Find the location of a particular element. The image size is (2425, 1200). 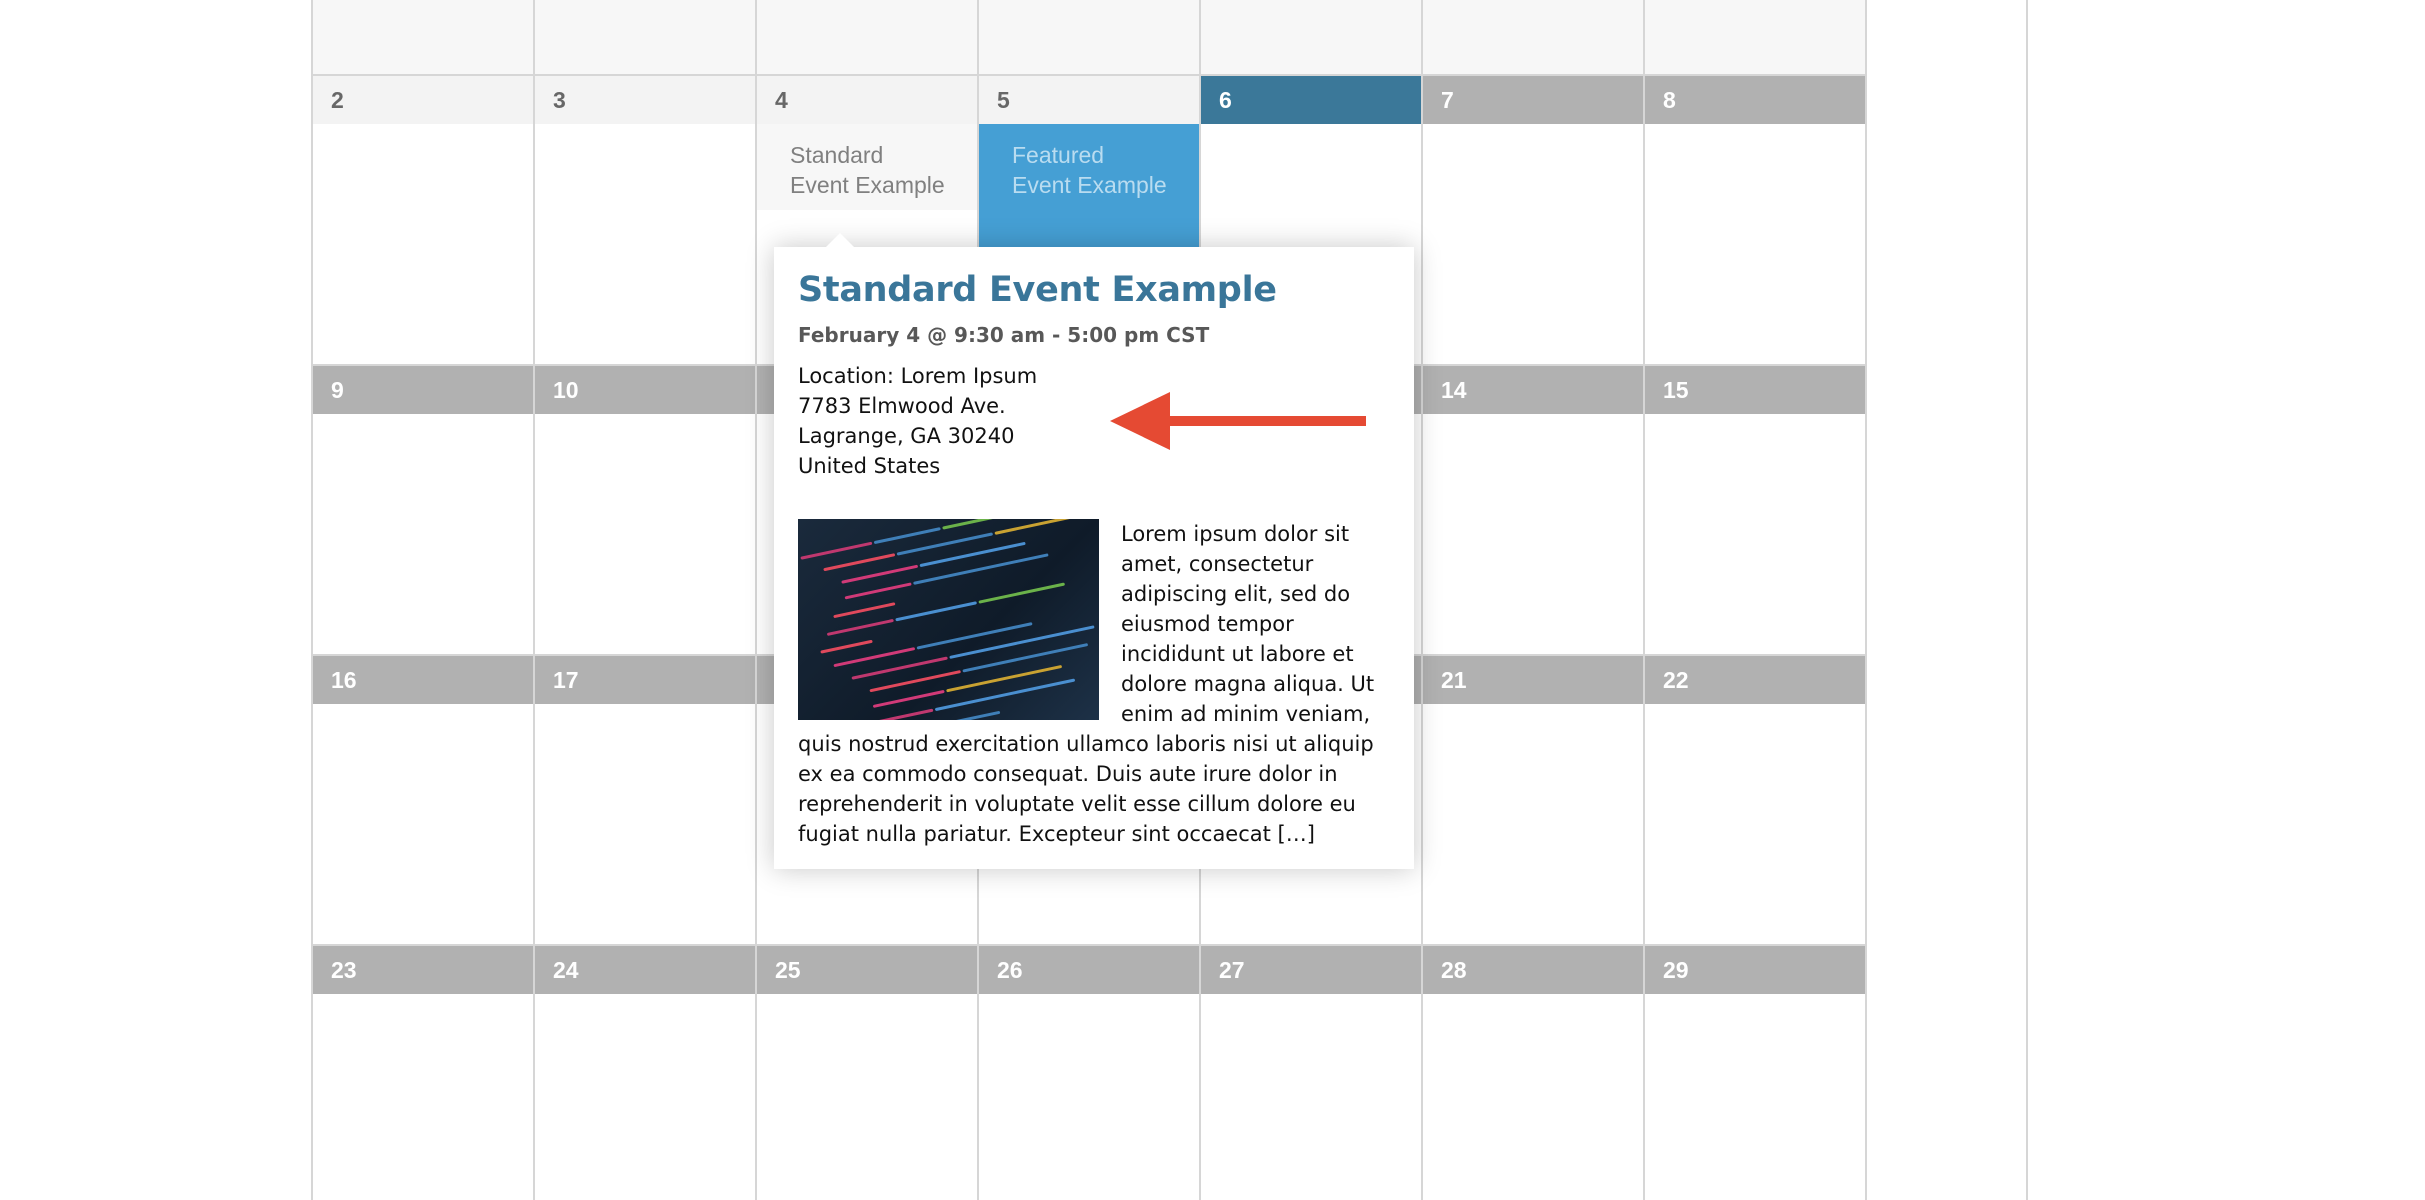

calendar-day: 21 is located at coordinates (1534, 799).